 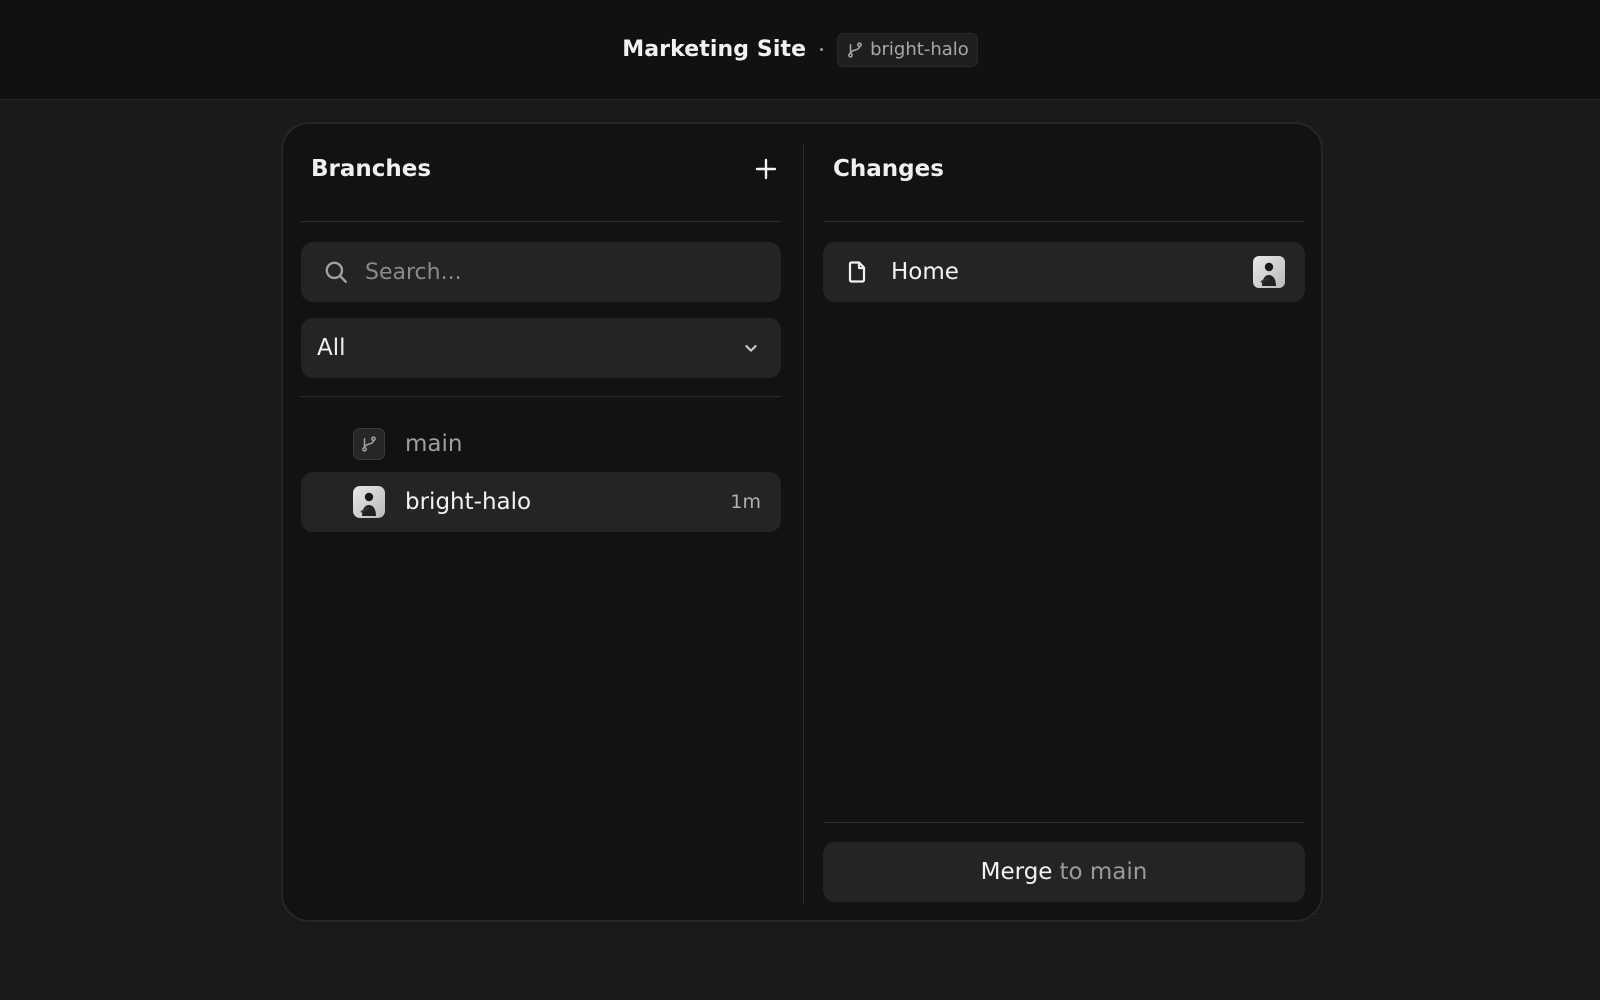 I want to click on file-icon, so click(x=857, y=272).